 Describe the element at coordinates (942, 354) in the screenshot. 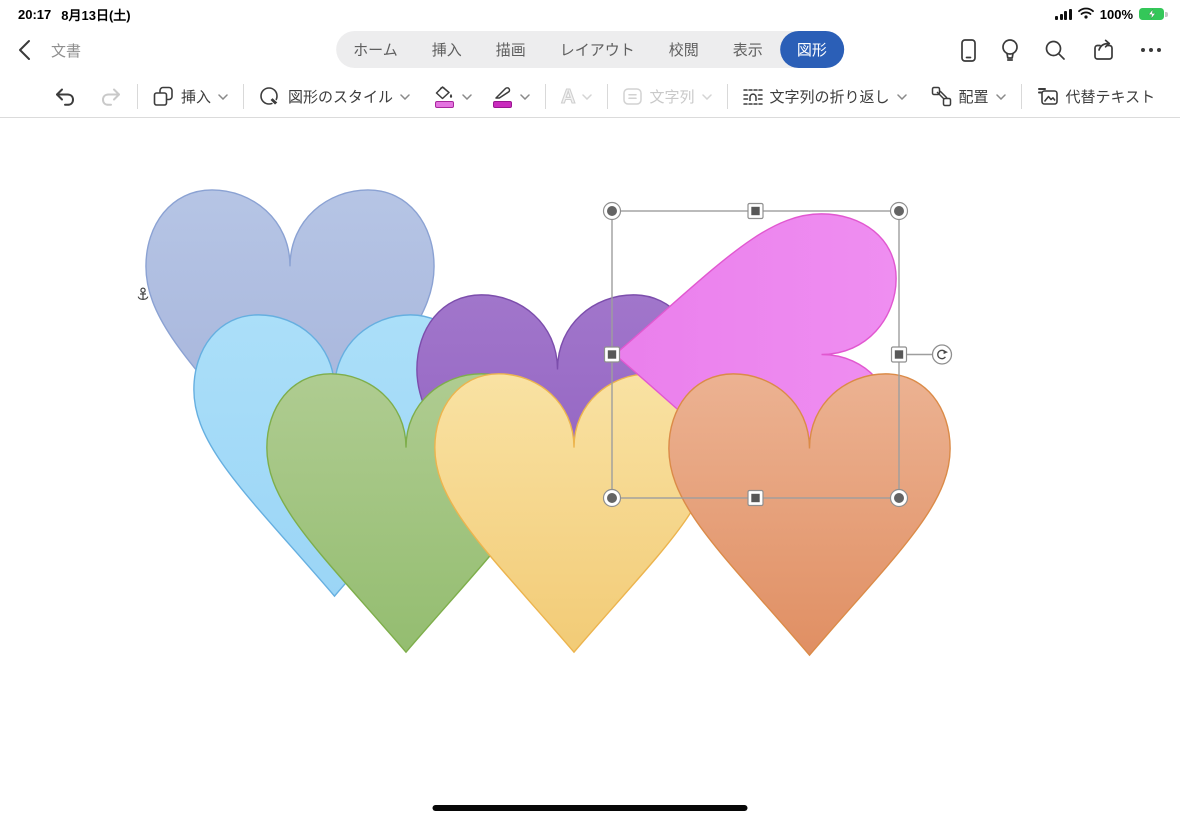

I see `rotate-handle` at that location.